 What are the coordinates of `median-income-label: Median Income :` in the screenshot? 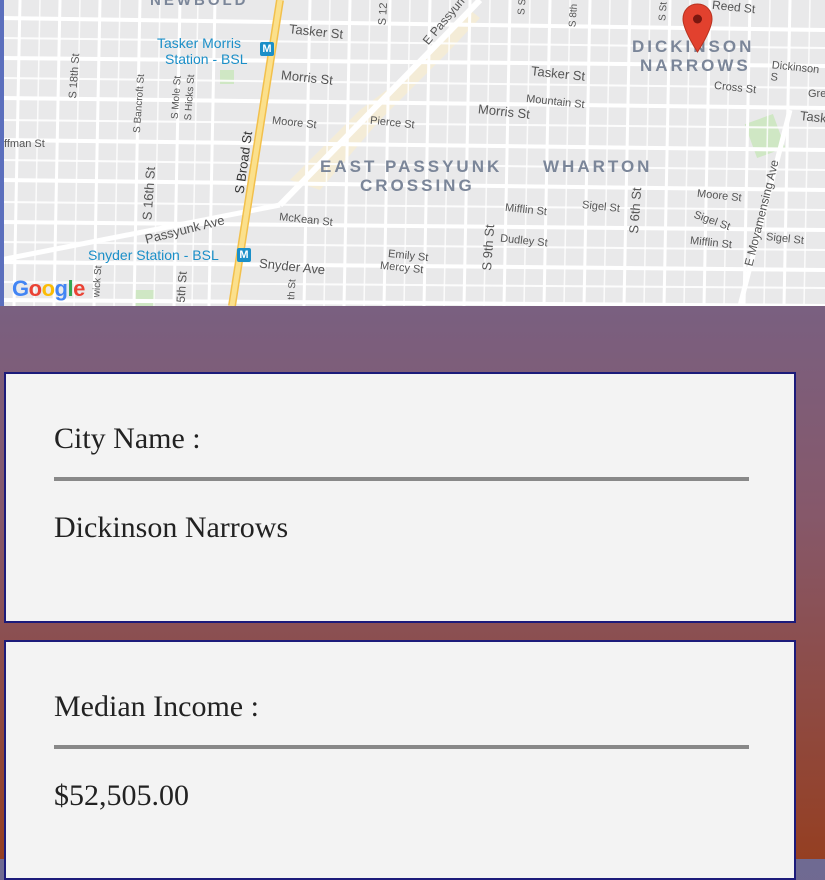 It's located at (156, 706).